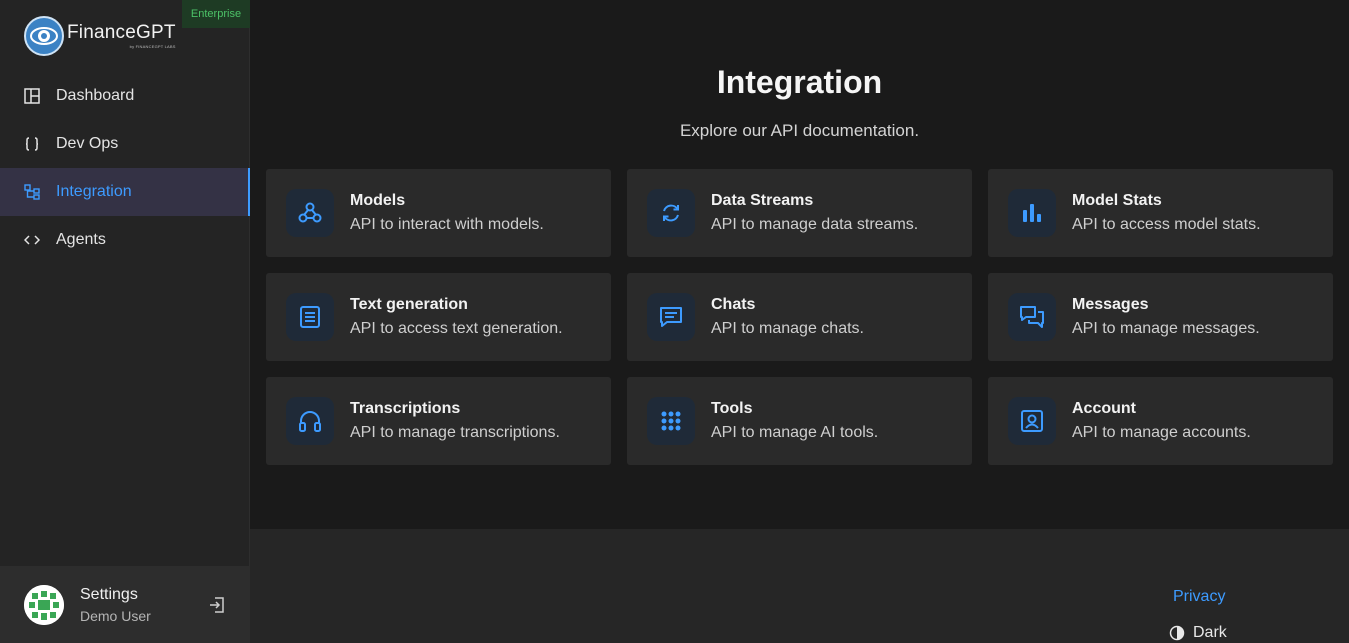  Describe the element at coordinates (1166, 328) in the screenshot. I see `card-description: API to manage messages.` at that location.